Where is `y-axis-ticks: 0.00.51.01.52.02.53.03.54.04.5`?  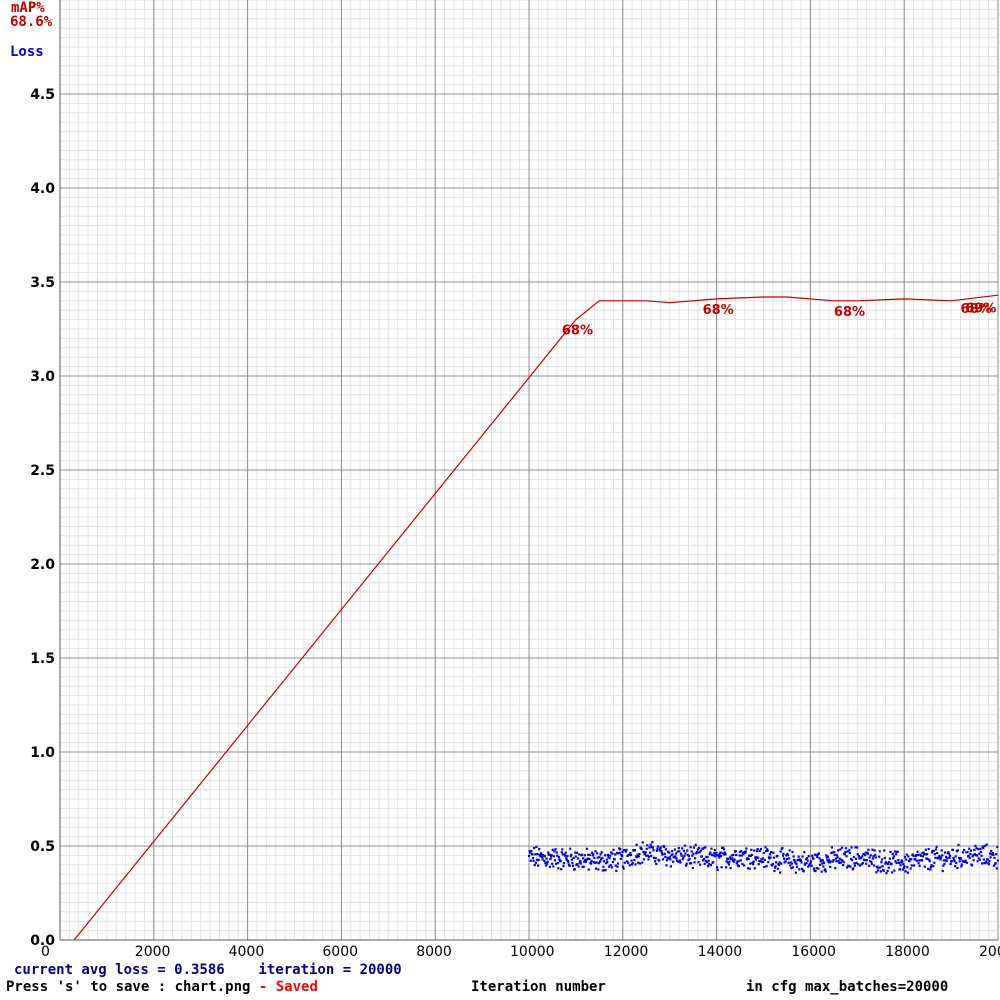 y-axis-ticks: 0.00.51.01.52.02.53.03.54.04.5 is located at coordinates (42, 518).